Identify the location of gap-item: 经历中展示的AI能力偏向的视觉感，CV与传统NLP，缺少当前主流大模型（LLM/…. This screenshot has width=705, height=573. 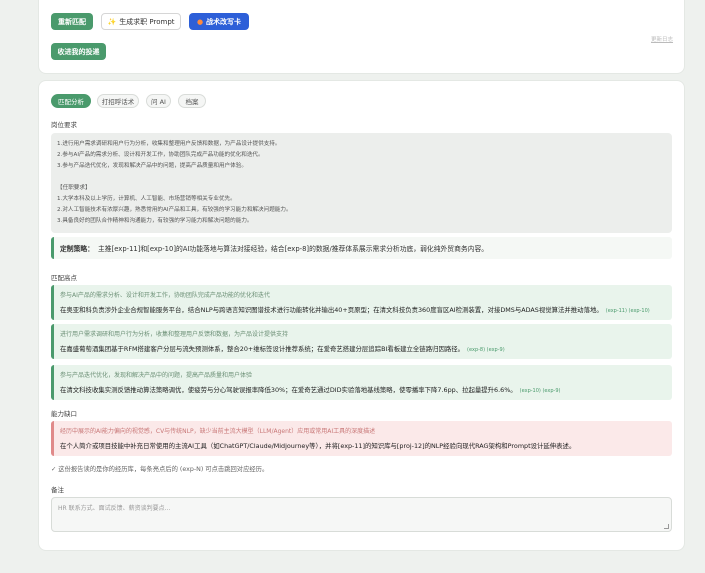
(361, 438).